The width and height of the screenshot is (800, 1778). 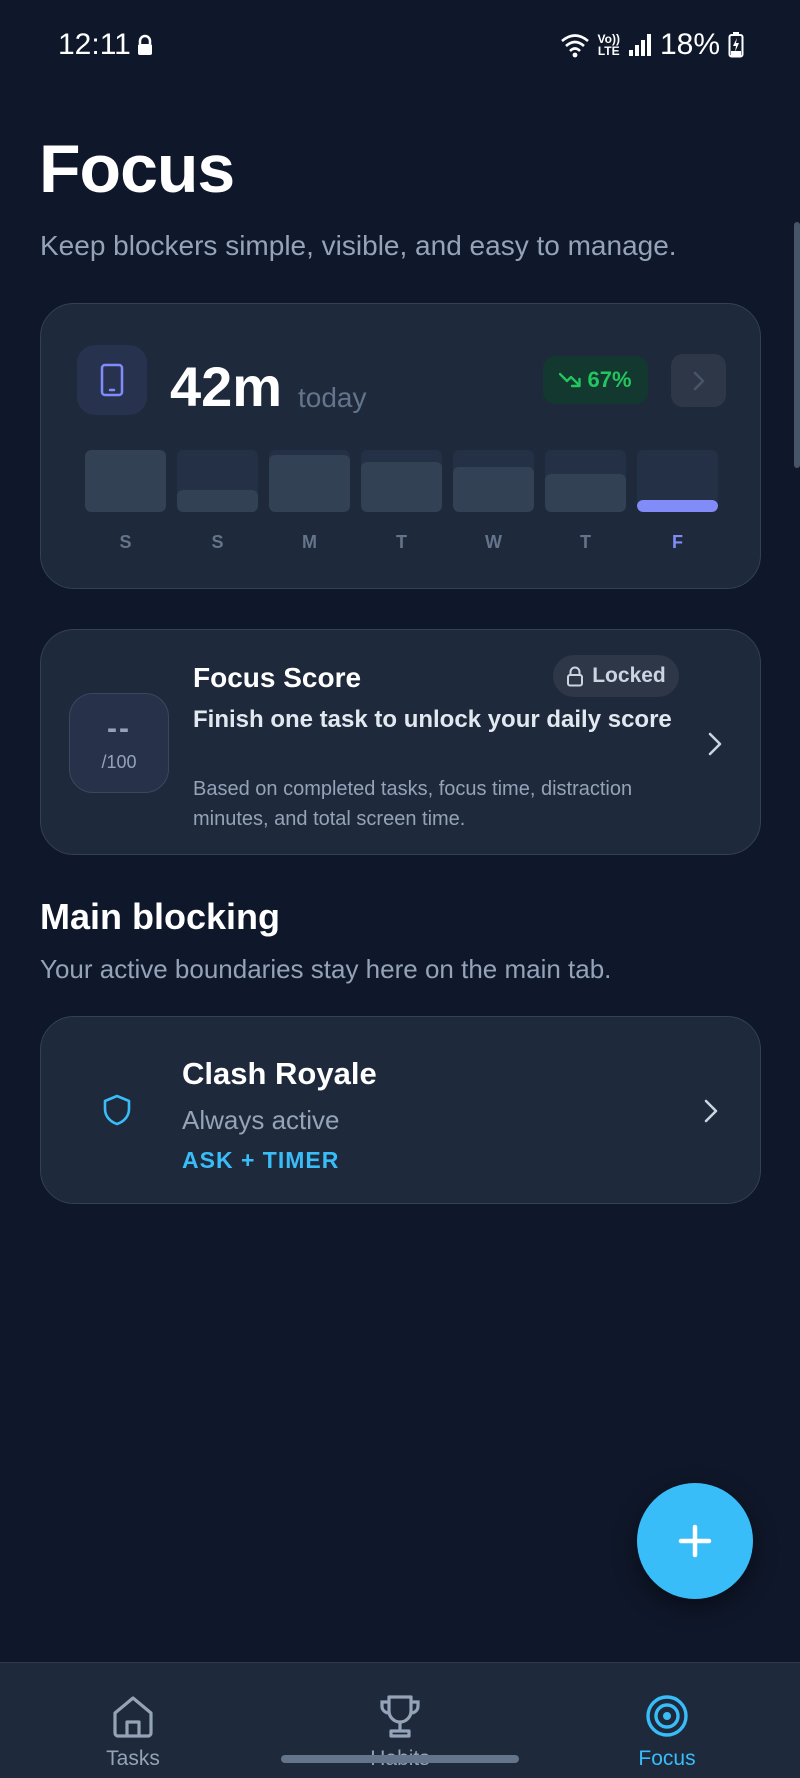 What do you see at coordinates (400, 1716) in the screenshot?
I see `trophy-icon` at bounding box center [400, 1716].